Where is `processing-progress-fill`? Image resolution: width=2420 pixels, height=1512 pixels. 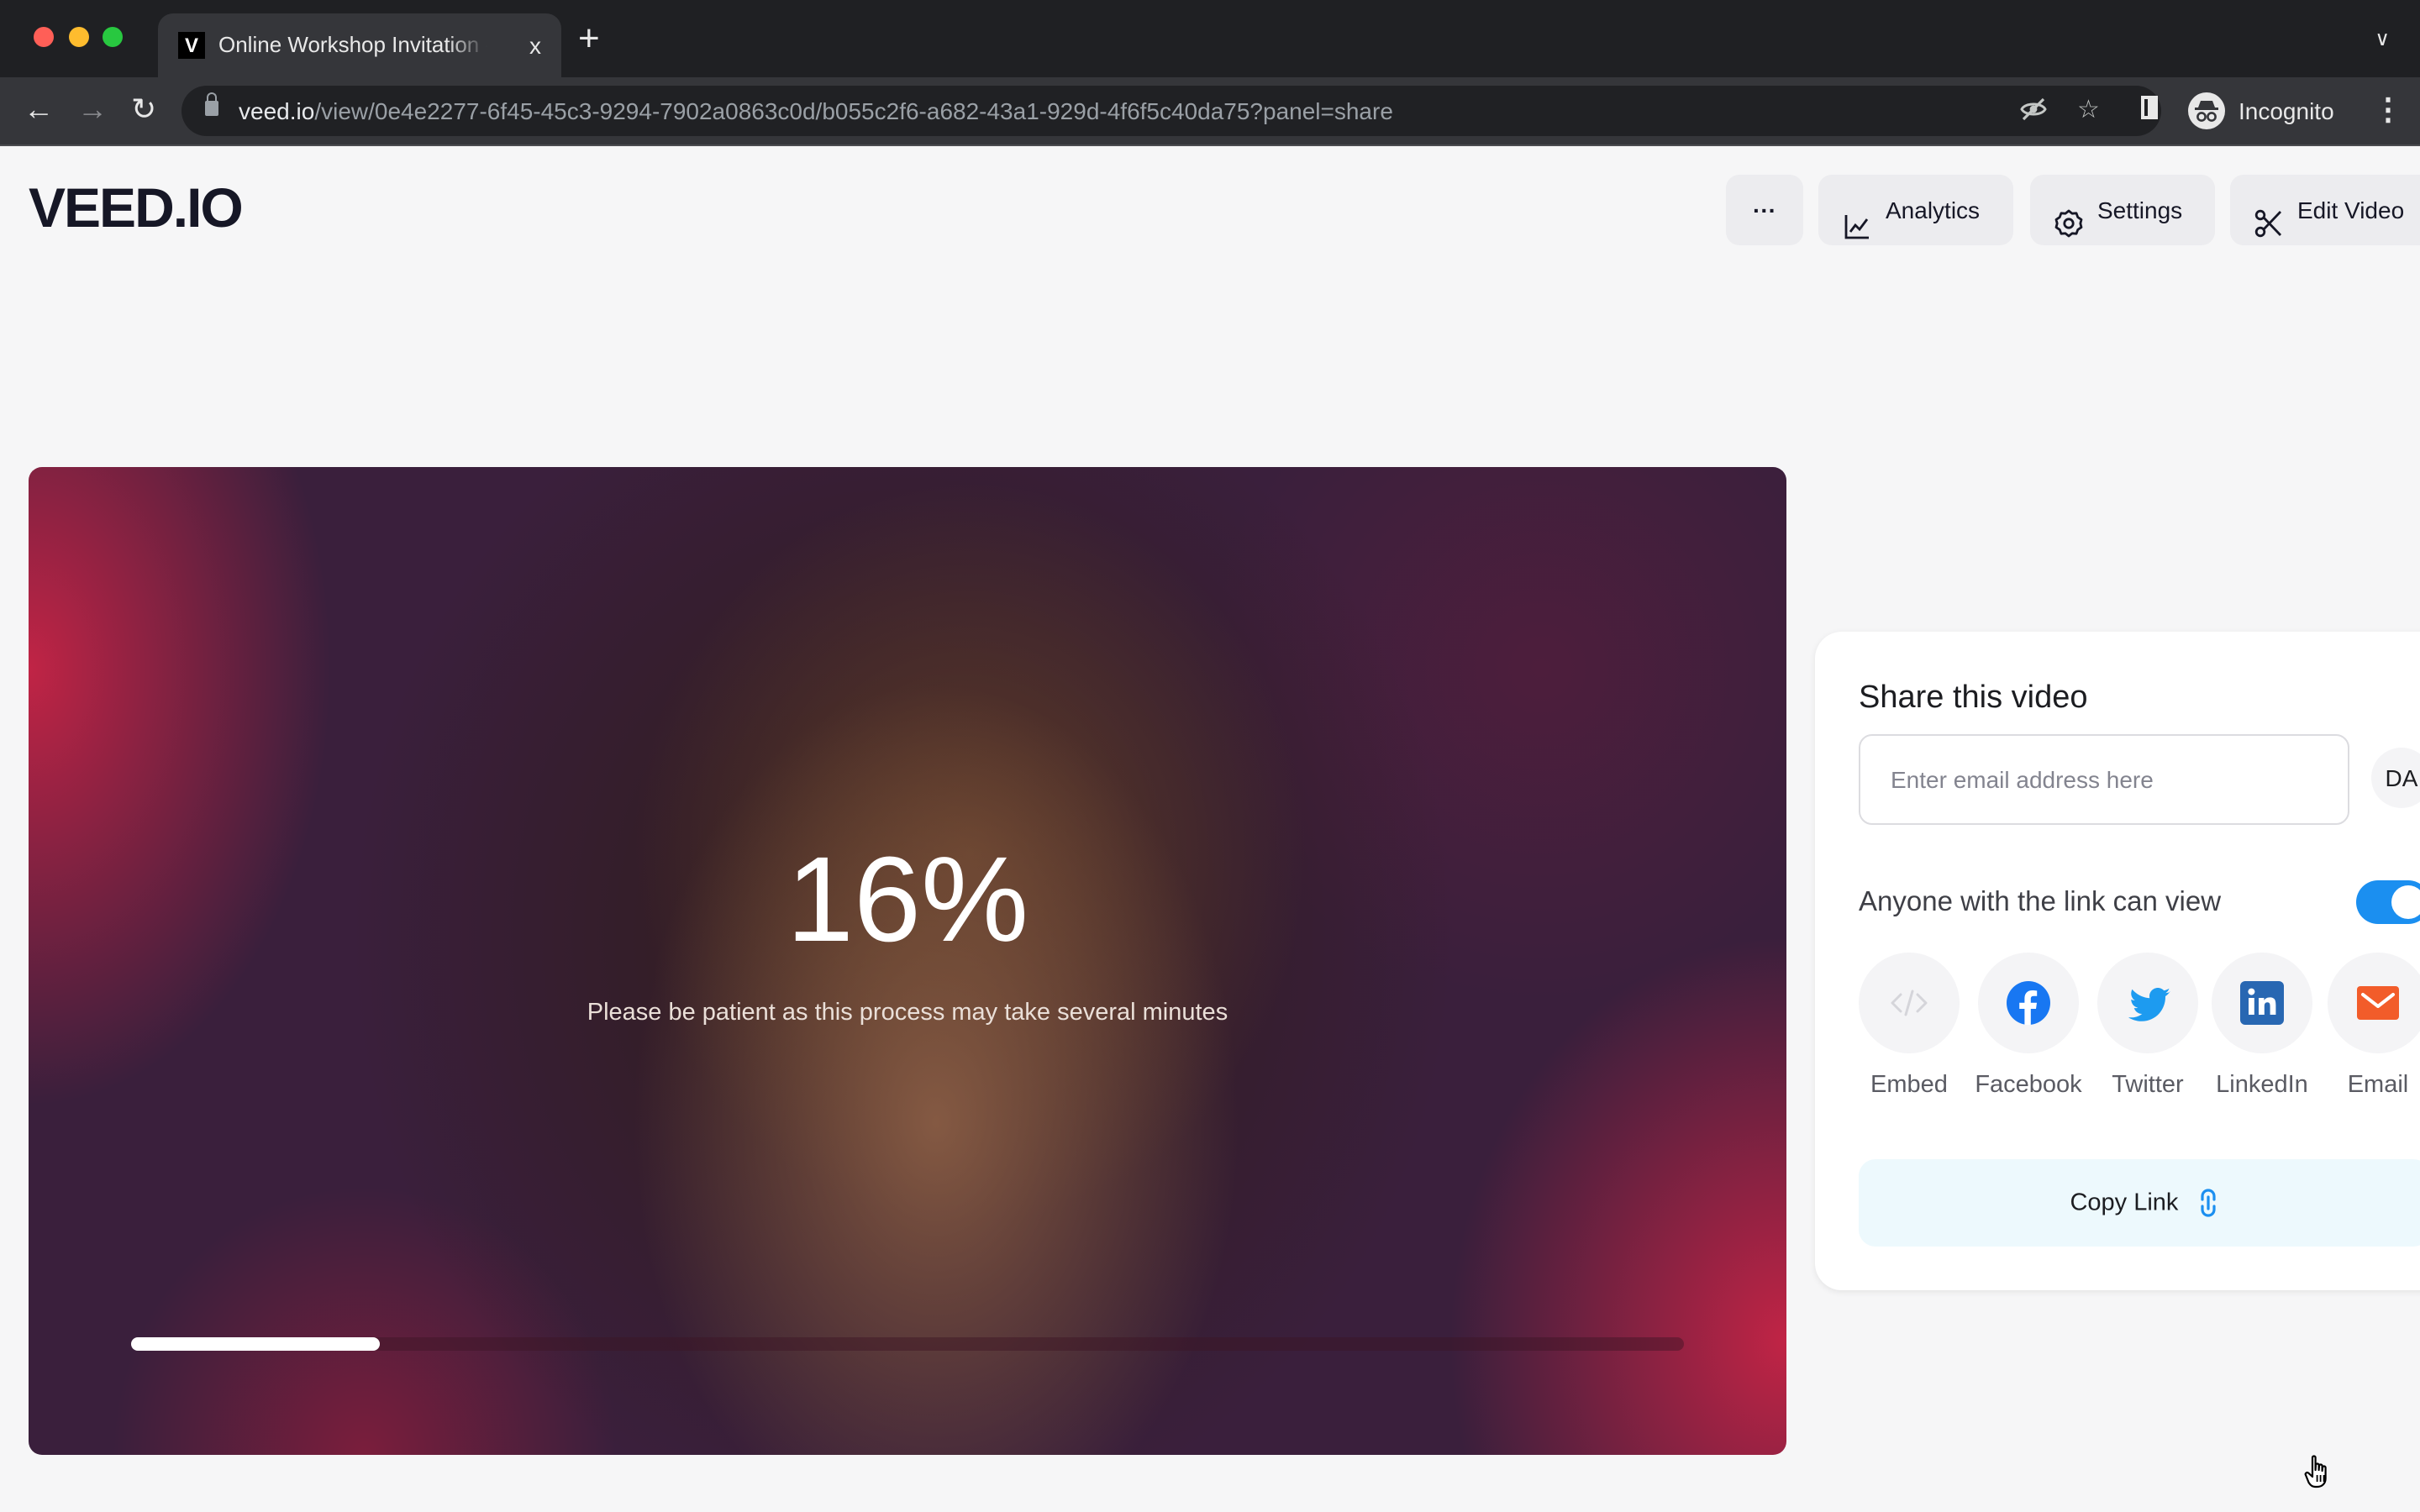 processing-progress-fill is located at coordinates (255, 1344).